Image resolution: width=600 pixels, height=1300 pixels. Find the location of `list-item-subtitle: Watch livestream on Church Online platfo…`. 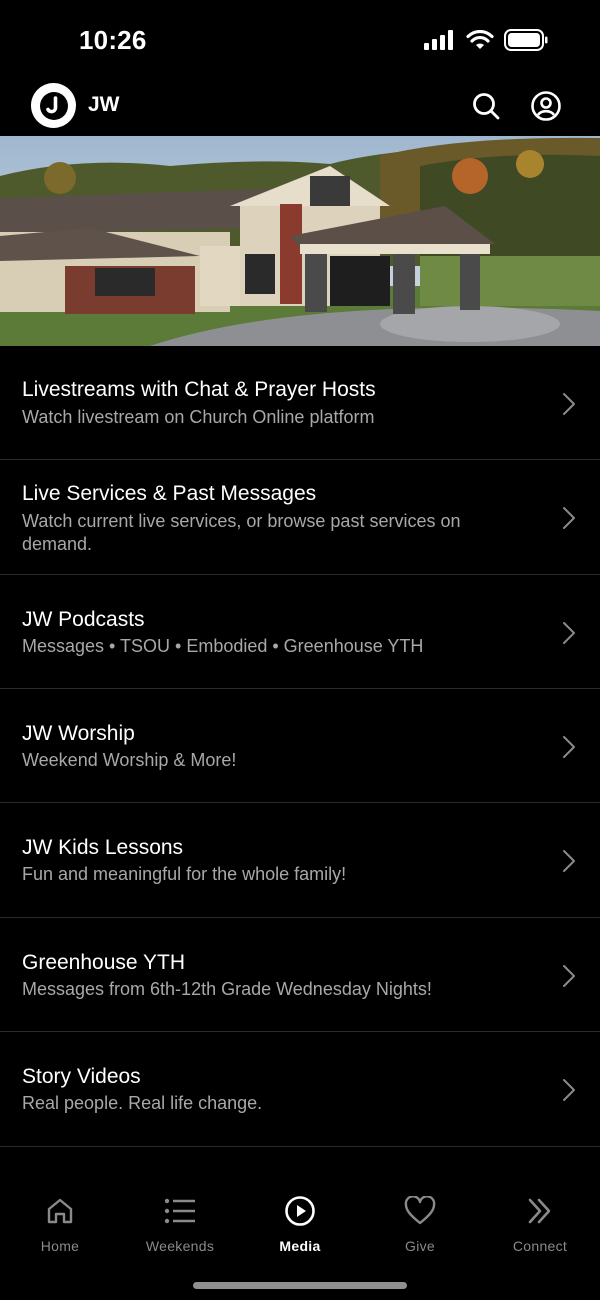

list-item-subtitle: Watch livestream on Church Online platfo… is located at coordinates (198, 417).